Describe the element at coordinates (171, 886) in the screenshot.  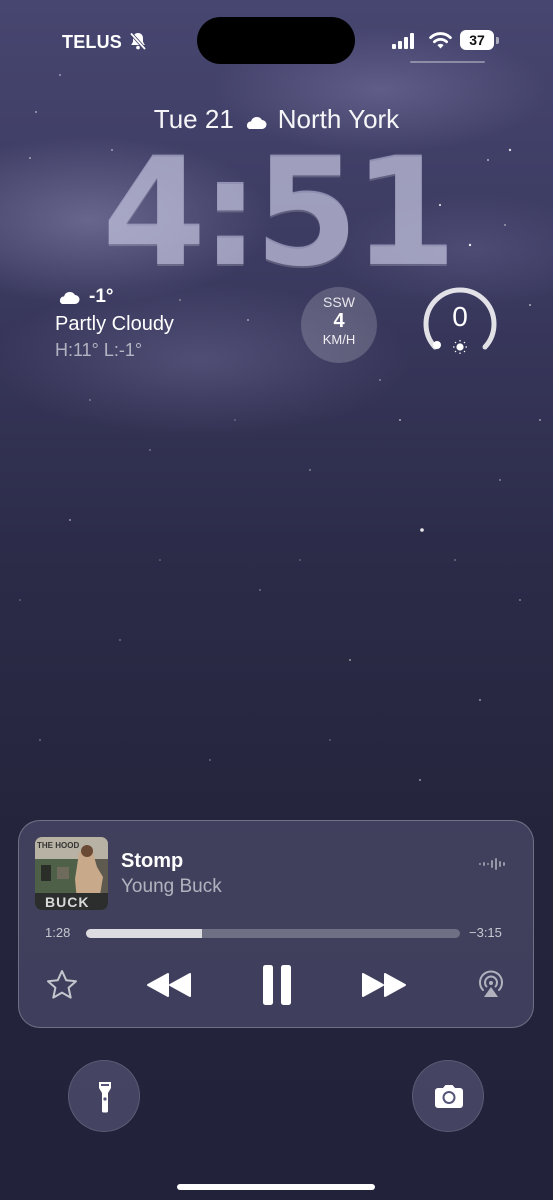
I see `song-artist: Young Buck` at that location.